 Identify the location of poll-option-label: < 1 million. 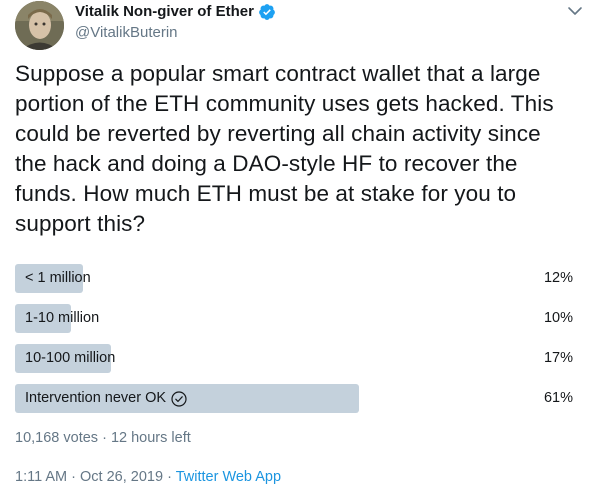
(58, 278).